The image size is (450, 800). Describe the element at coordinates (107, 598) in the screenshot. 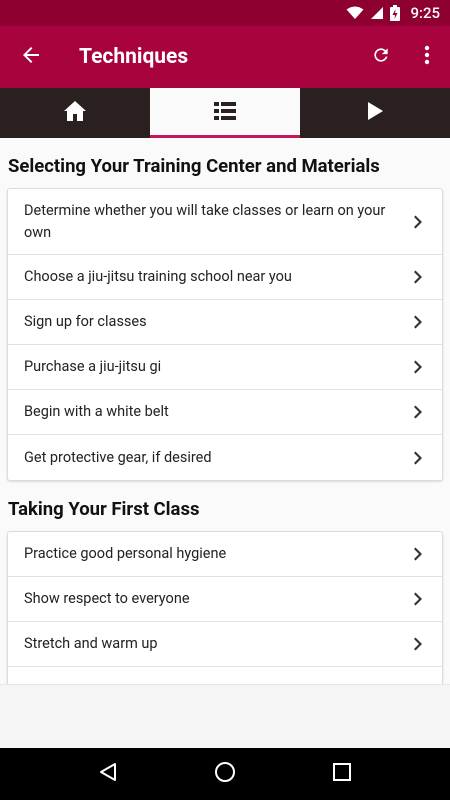

I see `list-item-label: Show respect to everyone` at that location.